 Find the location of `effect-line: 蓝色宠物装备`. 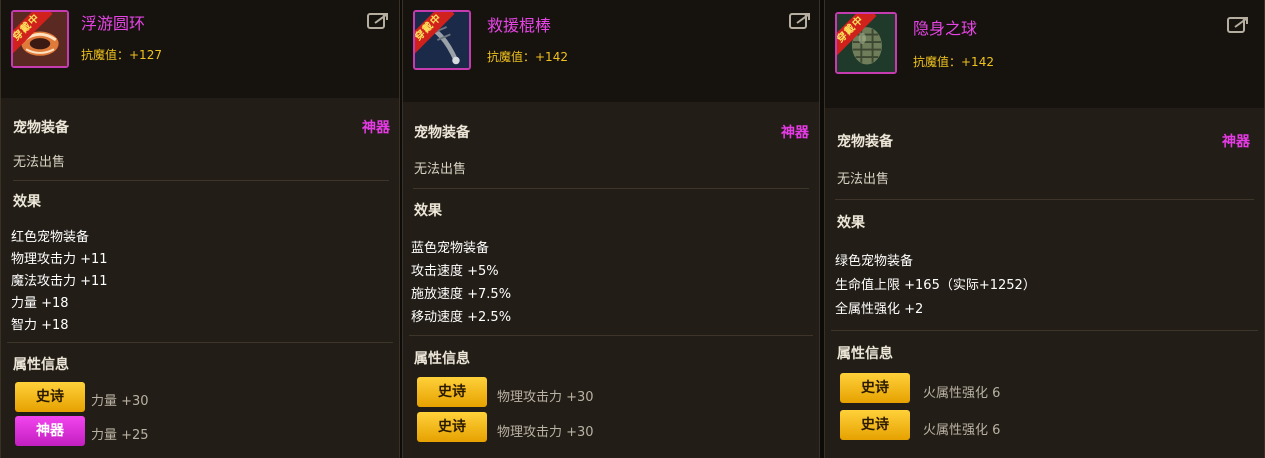

effect-line: 蓝色宠物装备 is located at coordinates (450, 248).